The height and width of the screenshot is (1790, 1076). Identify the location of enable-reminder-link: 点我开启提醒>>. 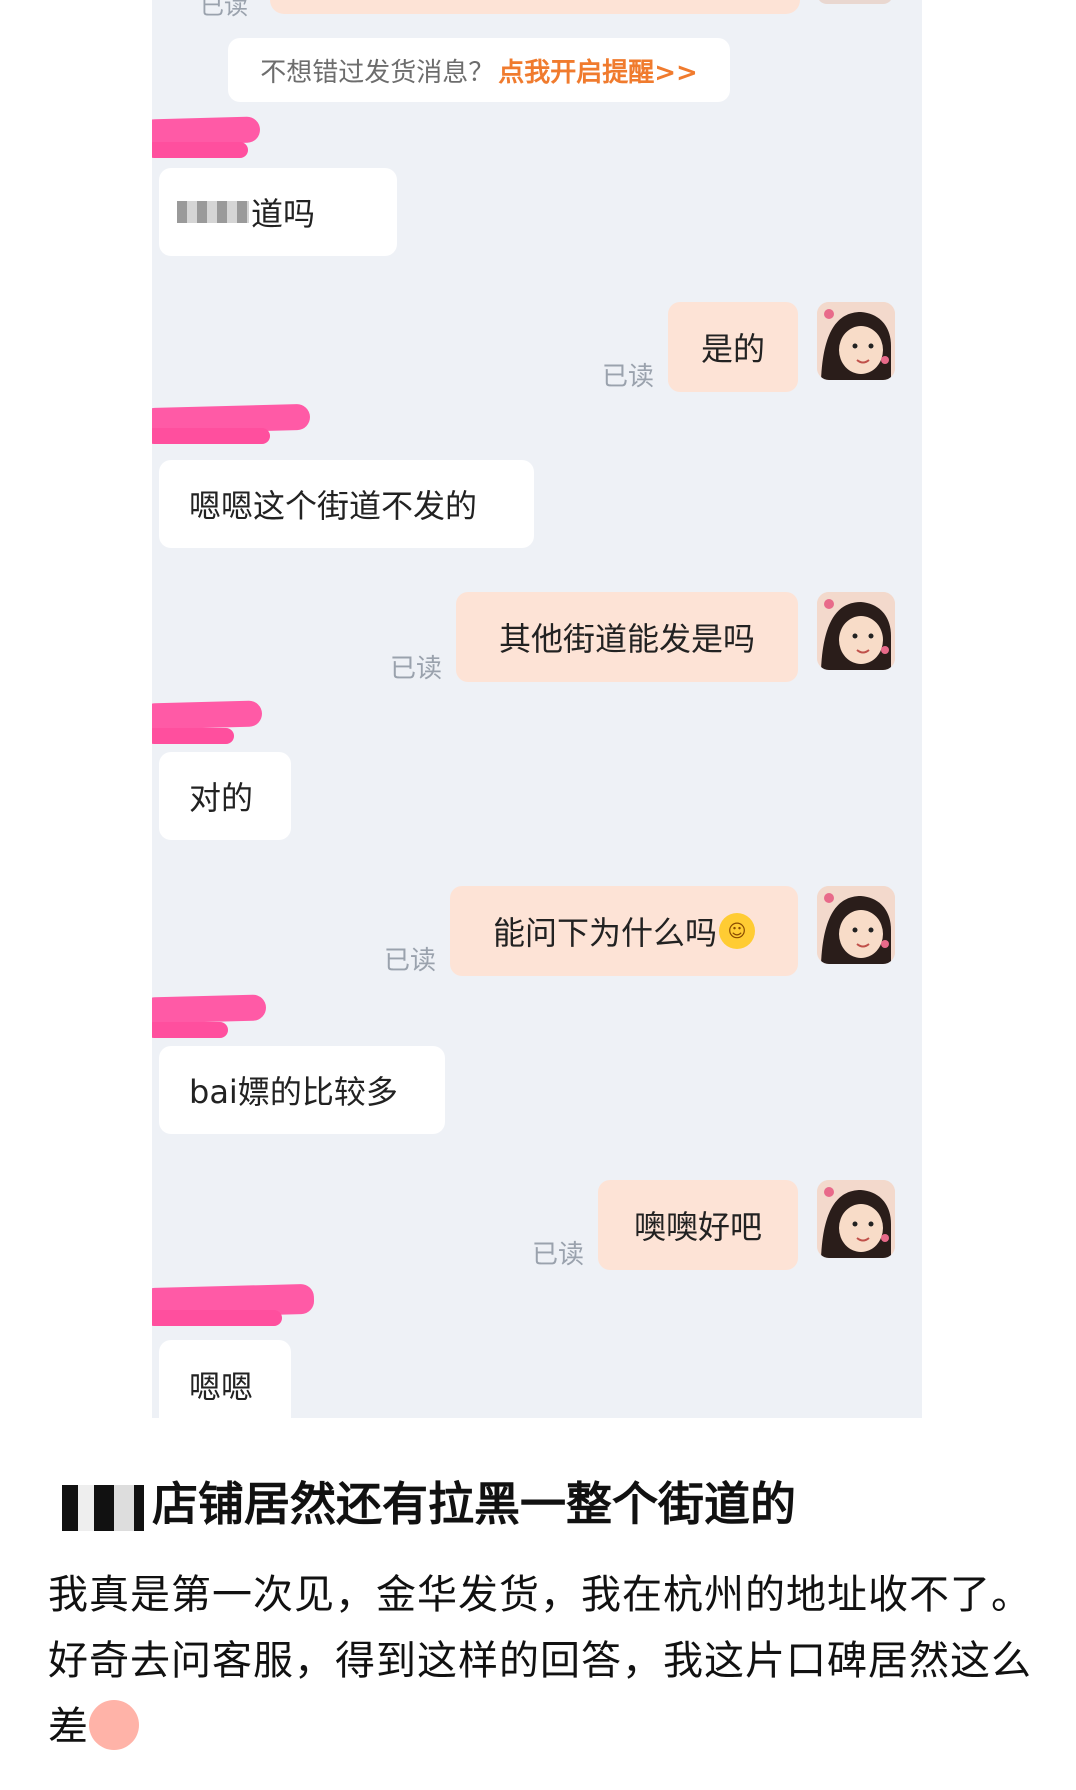
(598, 70).